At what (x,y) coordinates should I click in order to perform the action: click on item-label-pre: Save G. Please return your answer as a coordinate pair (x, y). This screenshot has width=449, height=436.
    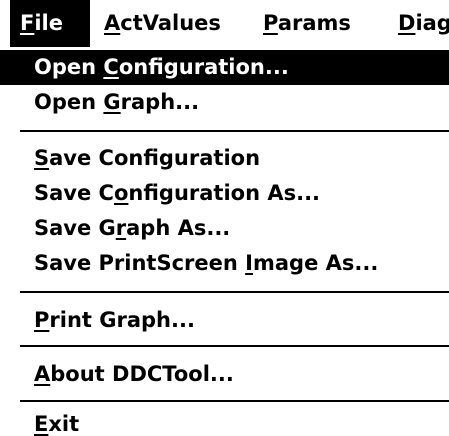
    Looking at the image, I should click on (75, 228).